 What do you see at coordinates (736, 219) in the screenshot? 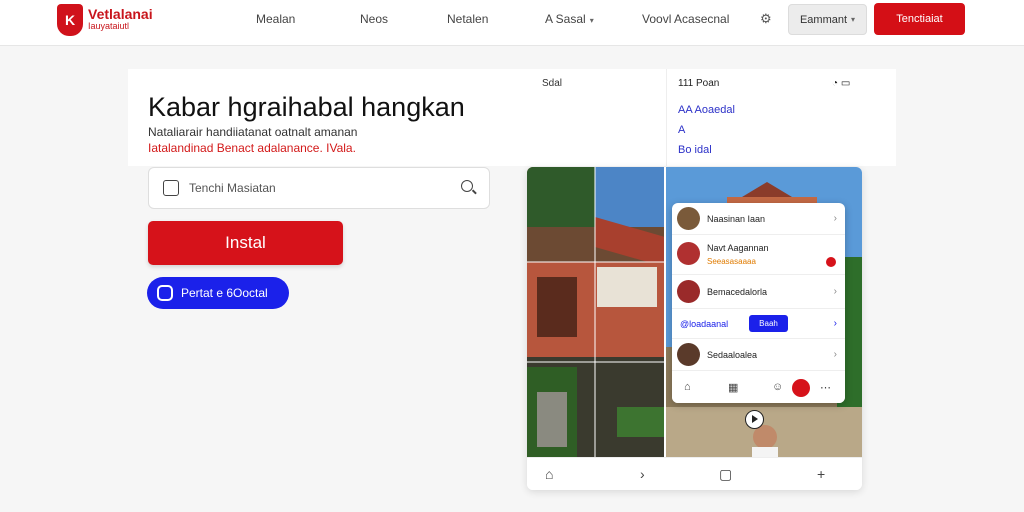
I see `chat-name: Naasinan Iaan` at bounding box center [736, 219].